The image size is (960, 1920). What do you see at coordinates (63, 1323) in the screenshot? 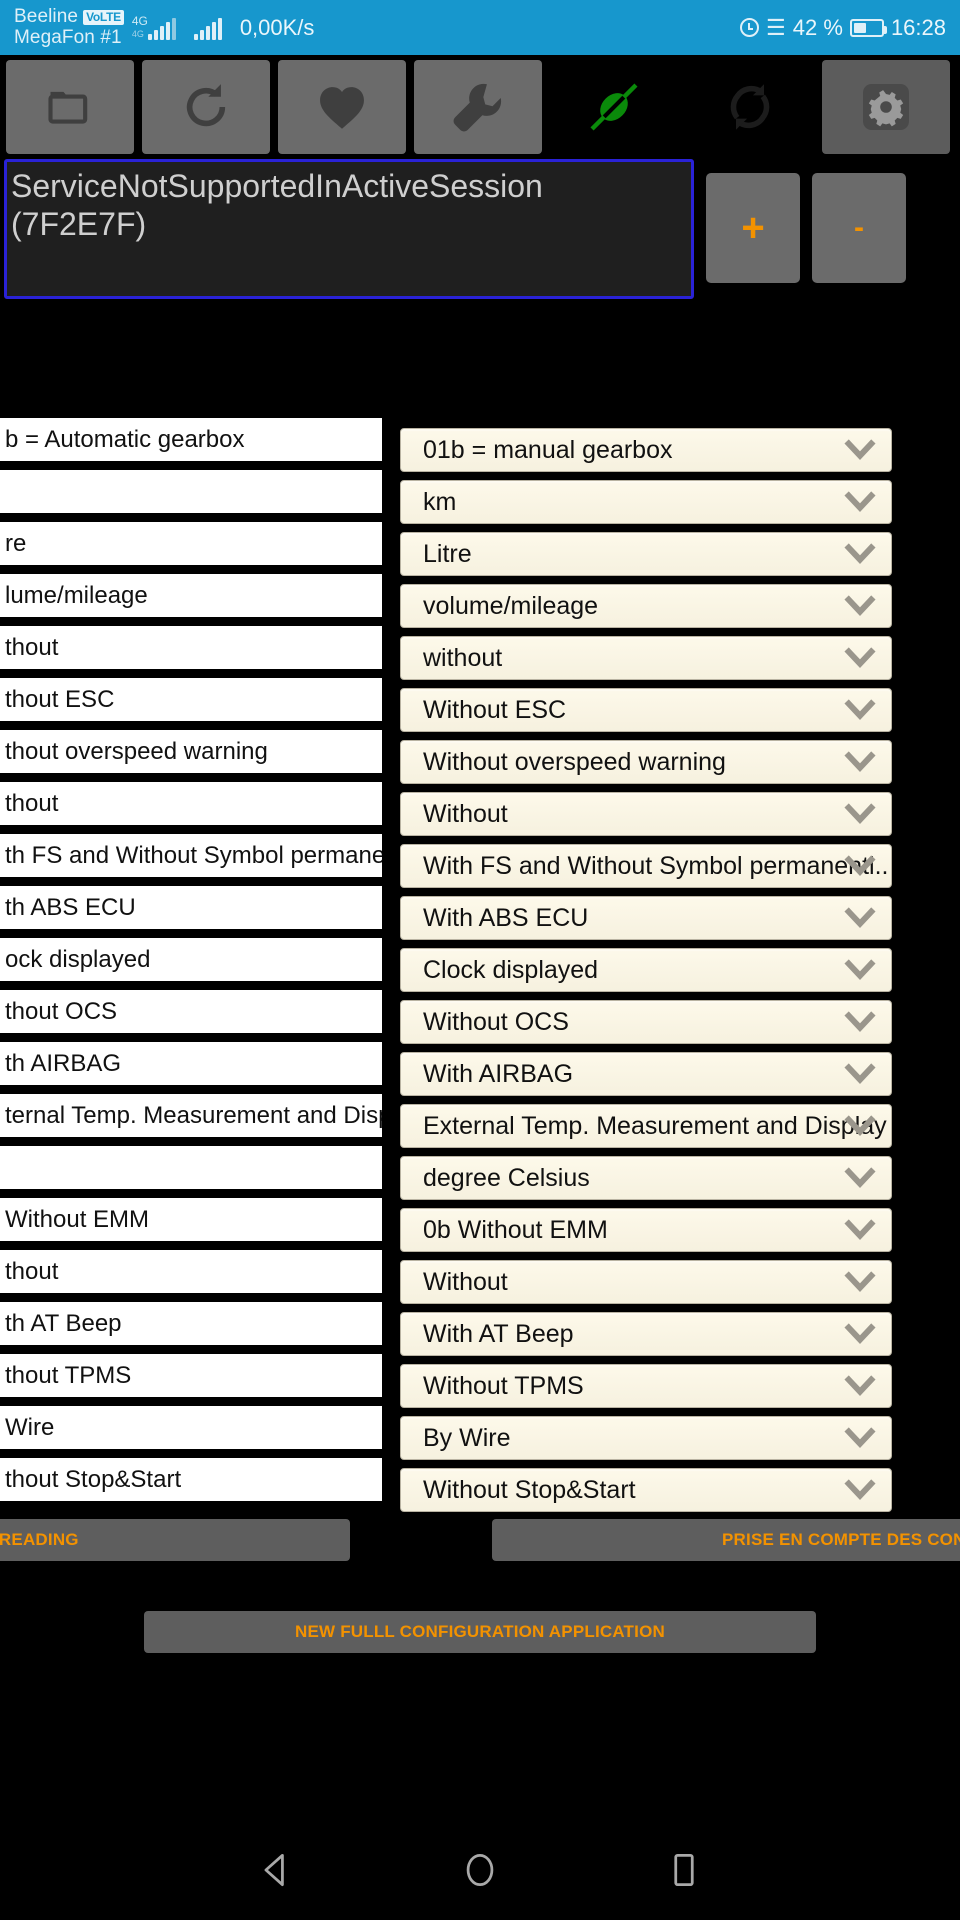
I see `current-config-label: th AT Beep` at bounding box center [63, 1323].